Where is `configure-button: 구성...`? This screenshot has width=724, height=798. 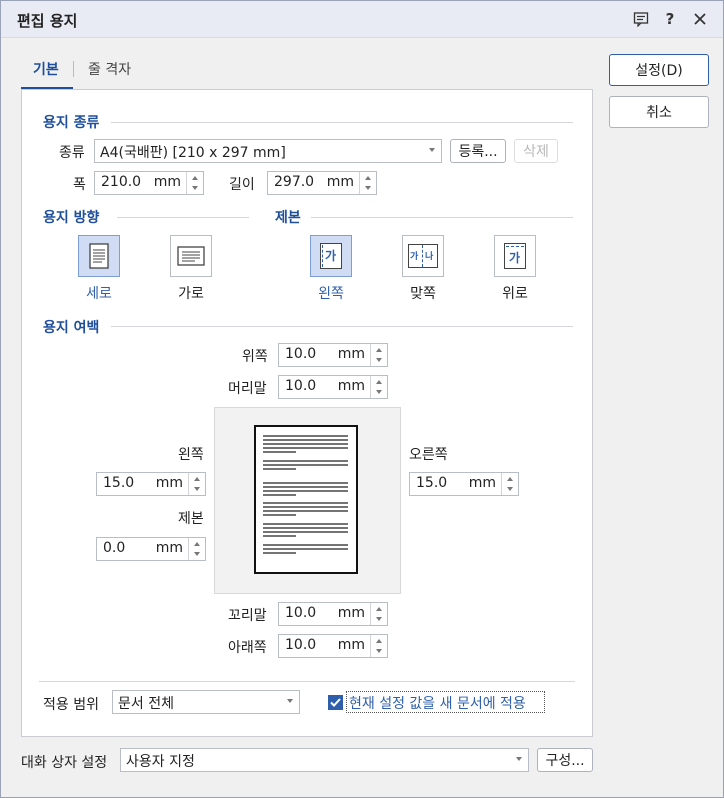
configure-button: 구성... is located at coordinates (565, 760).